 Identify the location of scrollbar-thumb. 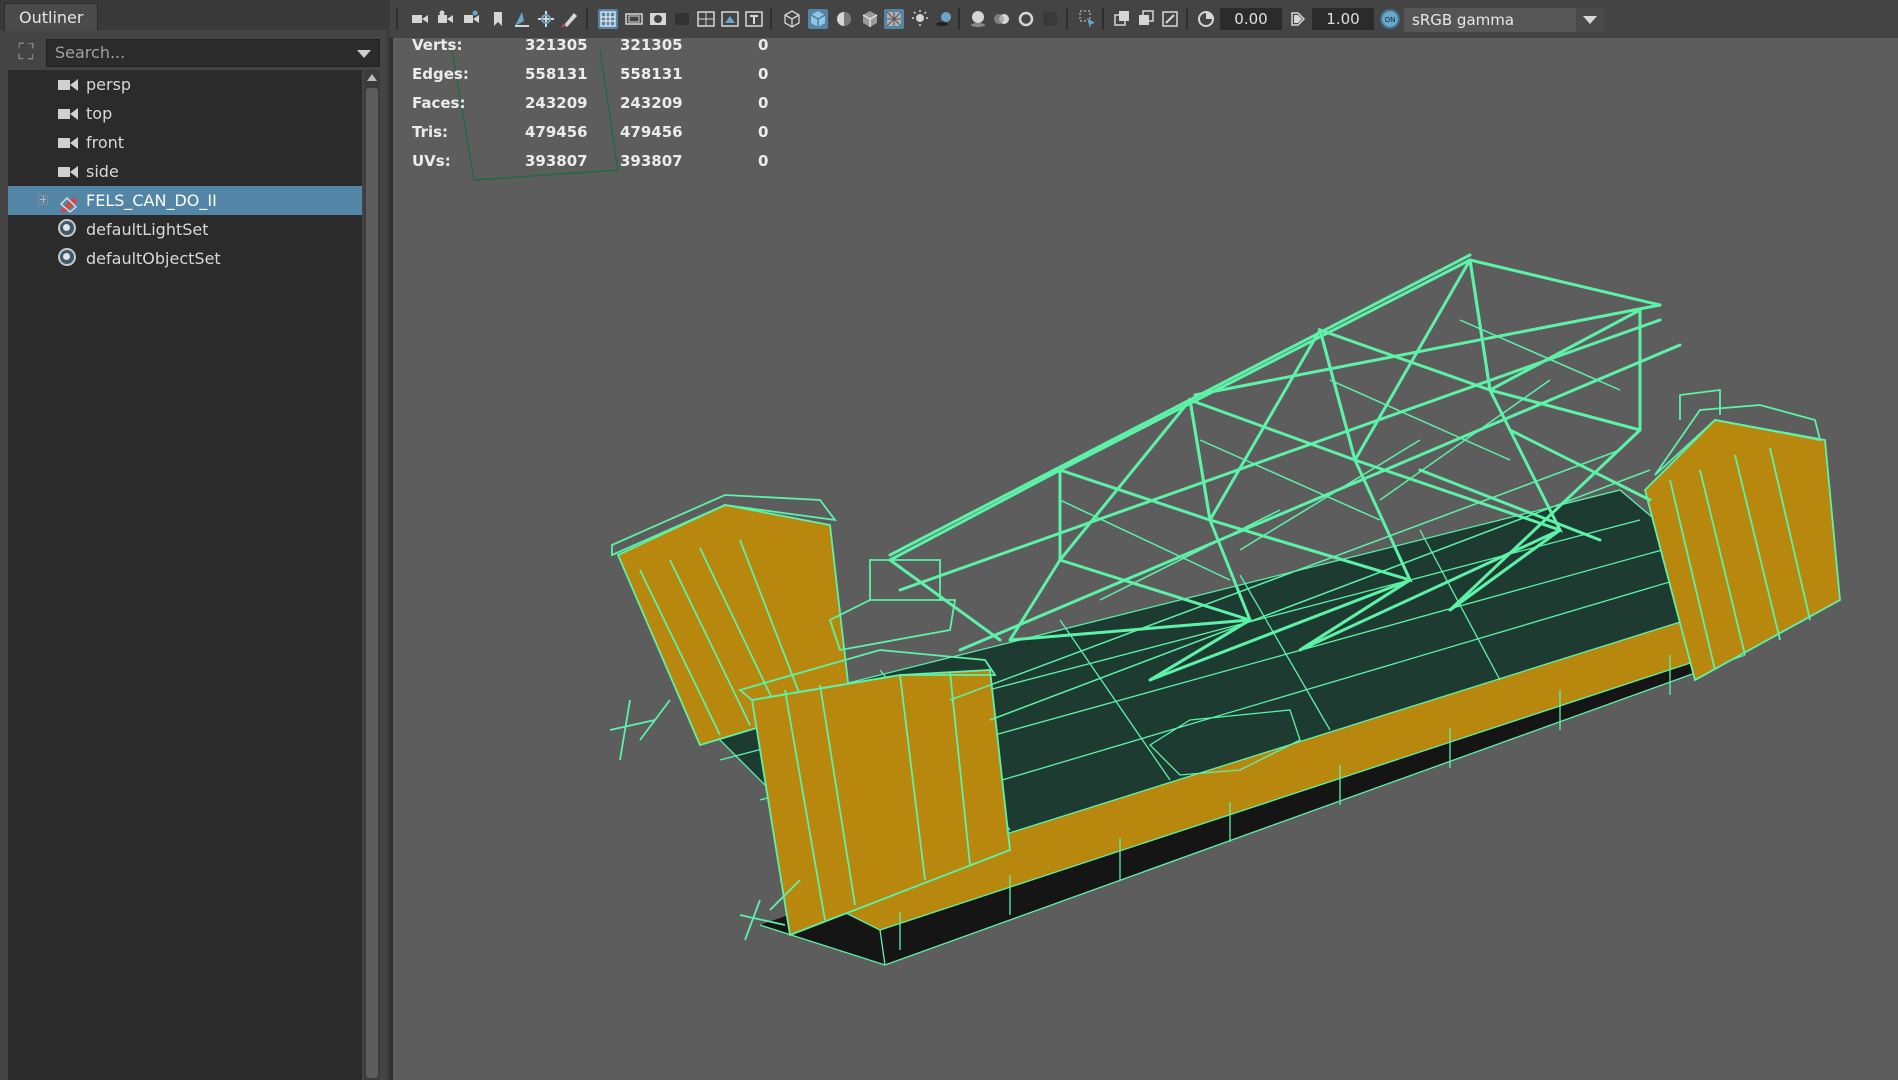
(372, 583).